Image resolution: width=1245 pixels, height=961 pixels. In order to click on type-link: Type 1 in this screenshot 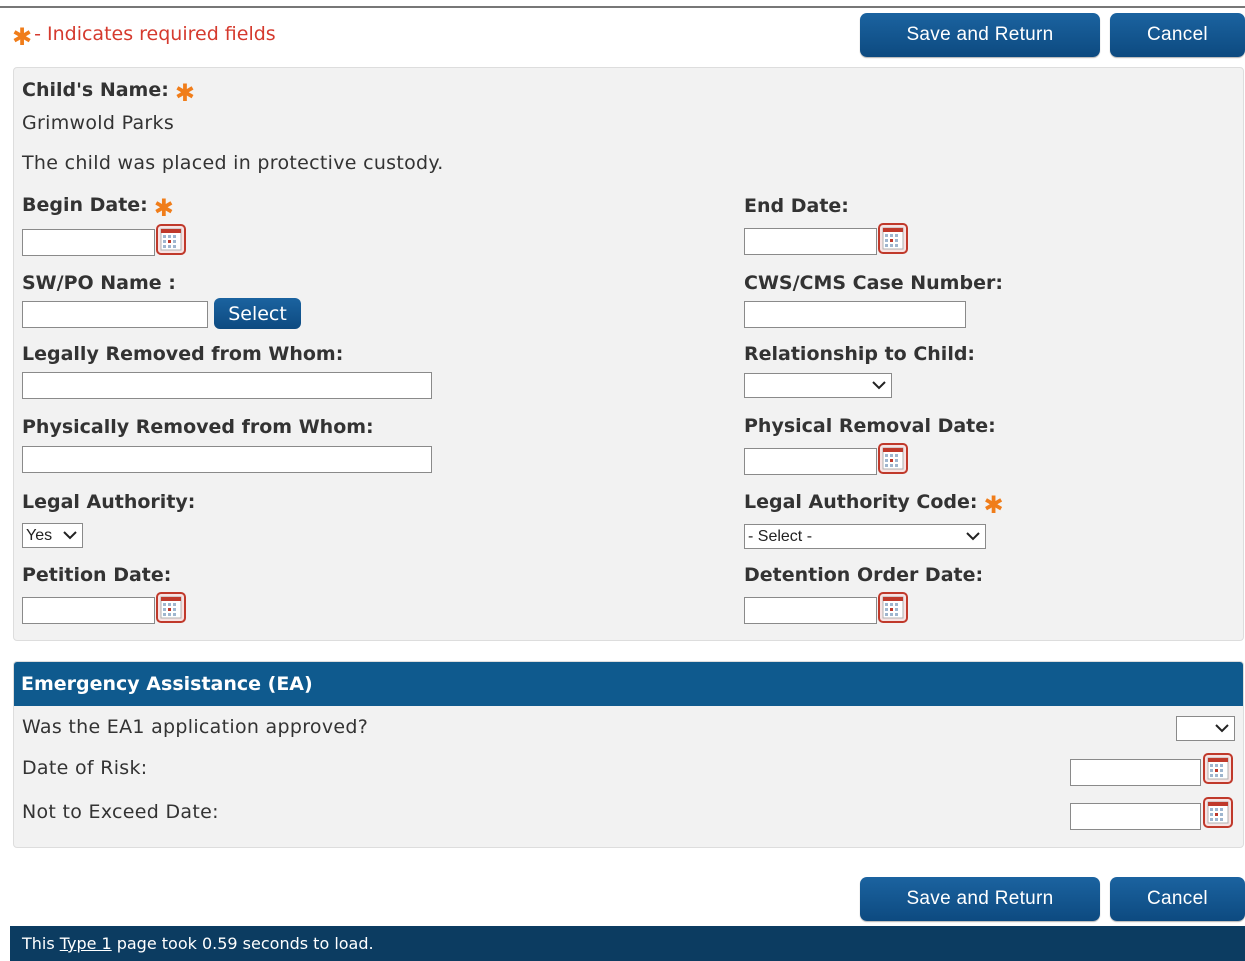, I will do `click(86, 943)`.